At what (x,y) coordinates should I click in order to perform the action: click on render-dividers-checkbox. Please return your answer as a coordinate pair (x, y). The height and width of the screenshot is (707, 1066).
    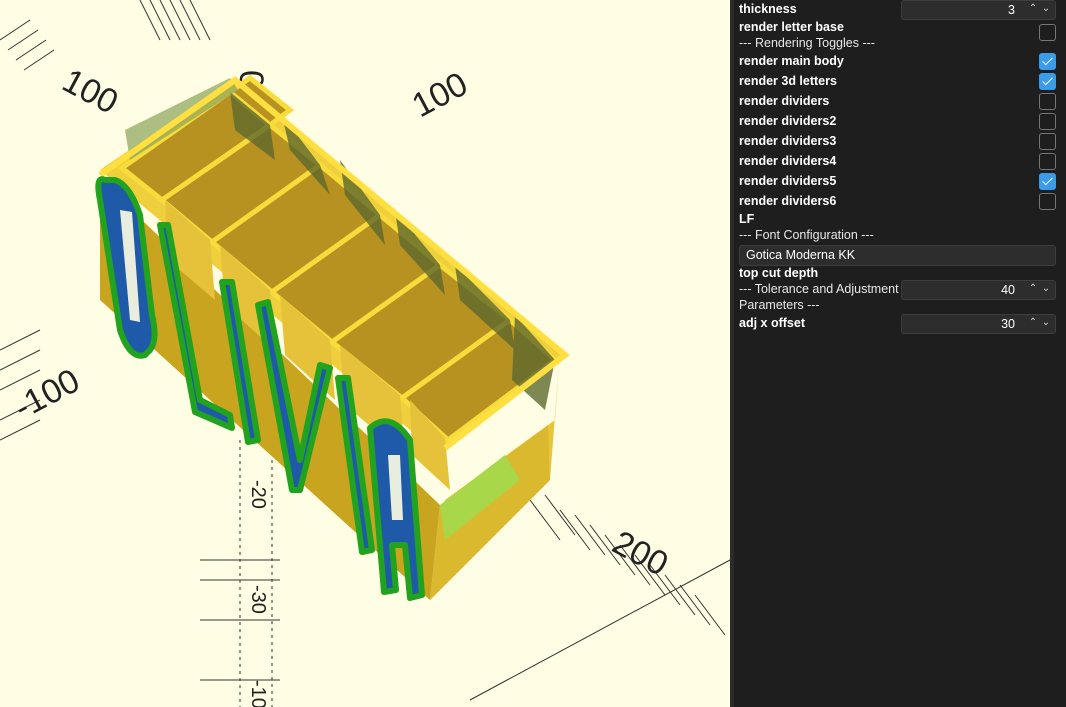
    Looking at the image, I should click on (1047, 101).